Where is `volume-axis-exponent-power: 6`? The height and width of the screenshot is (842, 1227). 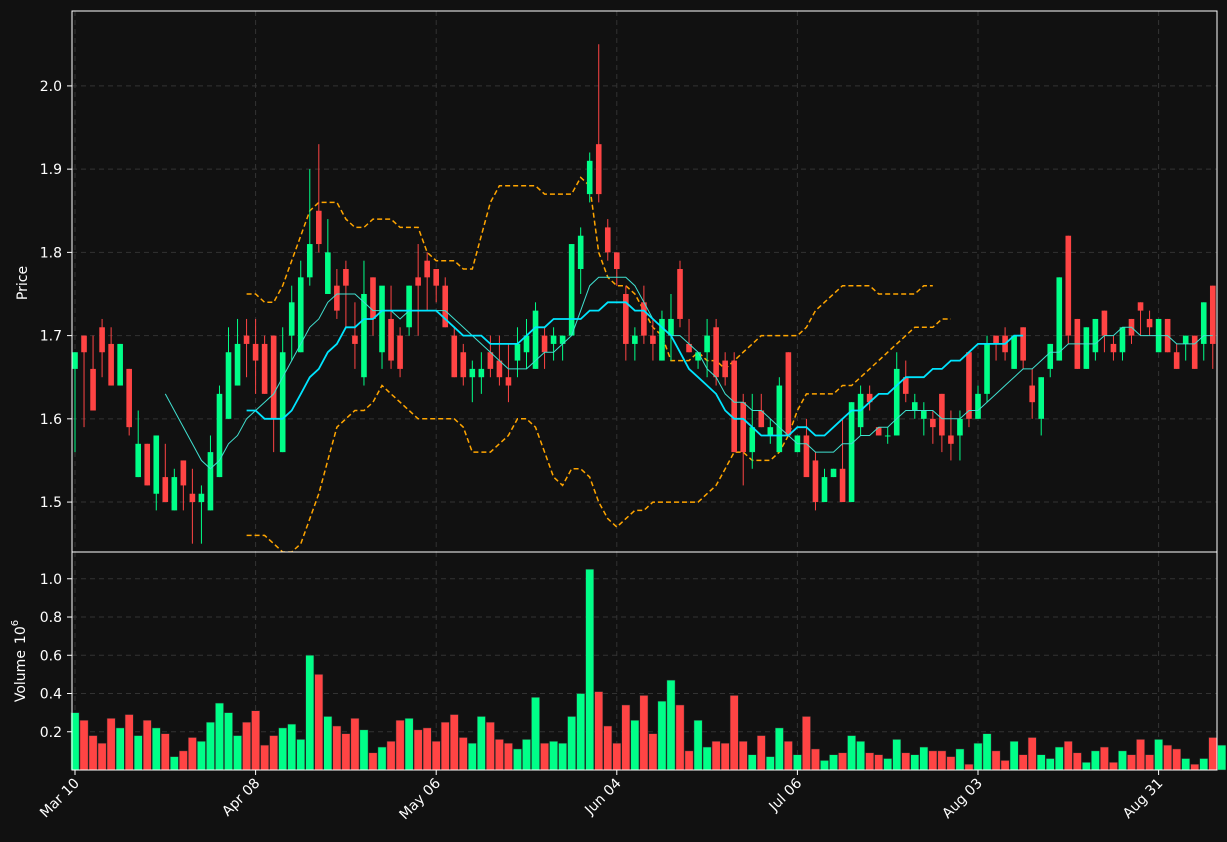
volume-axis-exponent-power: 6 is located at coordinates (15, 623).